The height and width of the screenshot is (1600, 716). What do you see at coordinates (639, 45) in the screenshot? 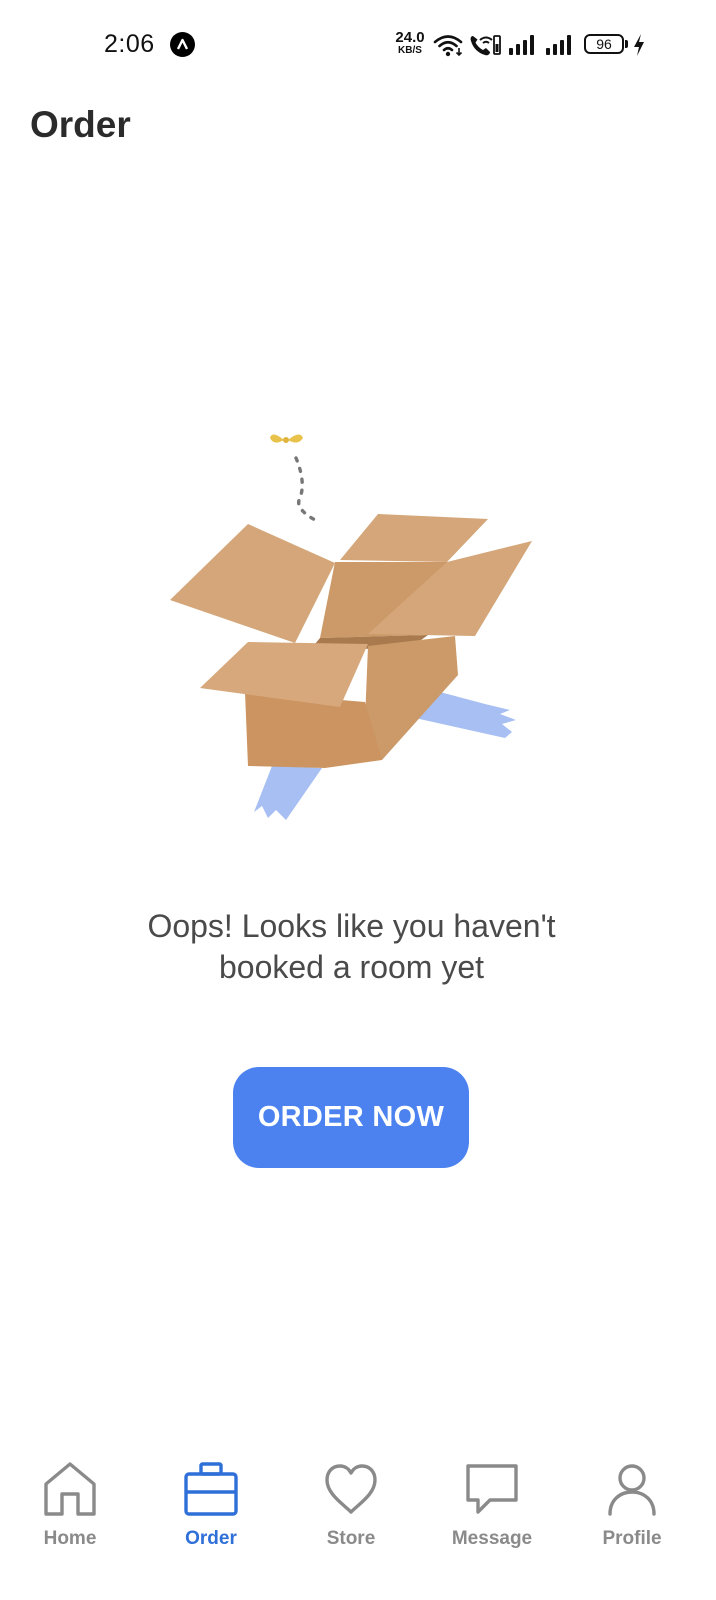
I see `charging-icon` at bounding box center [639, 45].